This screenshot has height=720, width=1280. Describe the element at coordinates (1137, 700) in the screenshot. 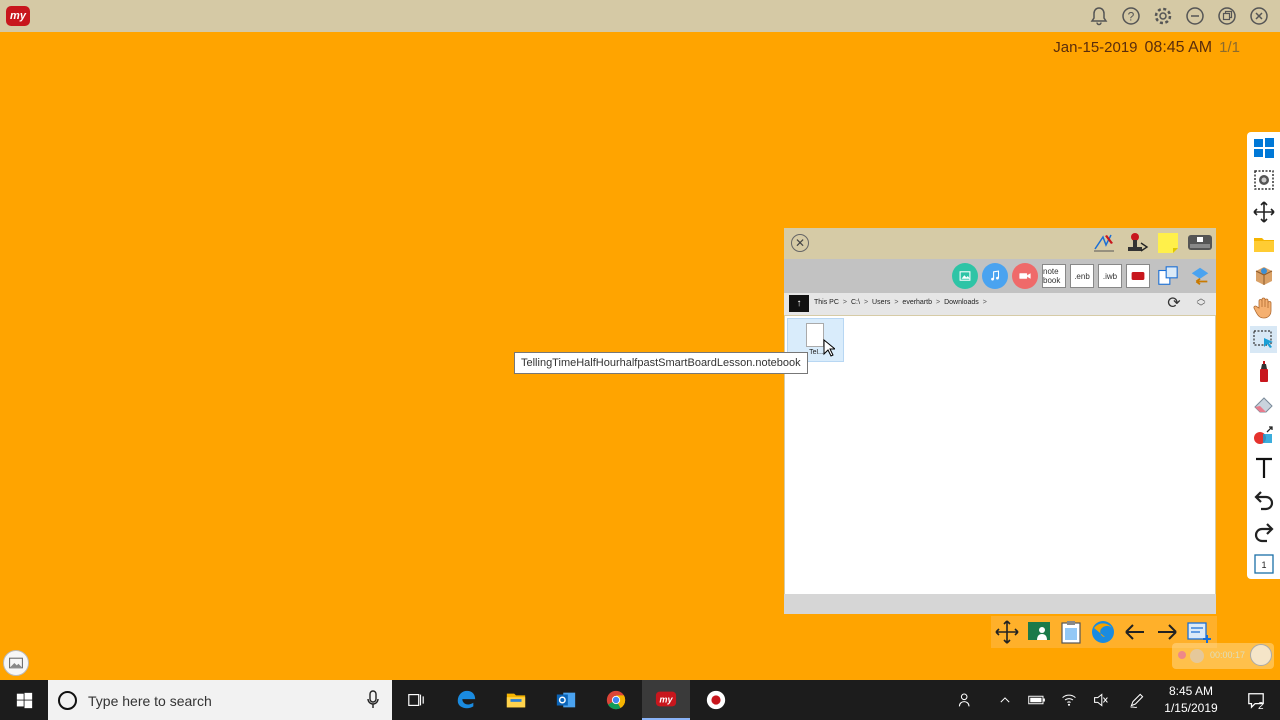

I see `pen-workspace-icon` at that location.